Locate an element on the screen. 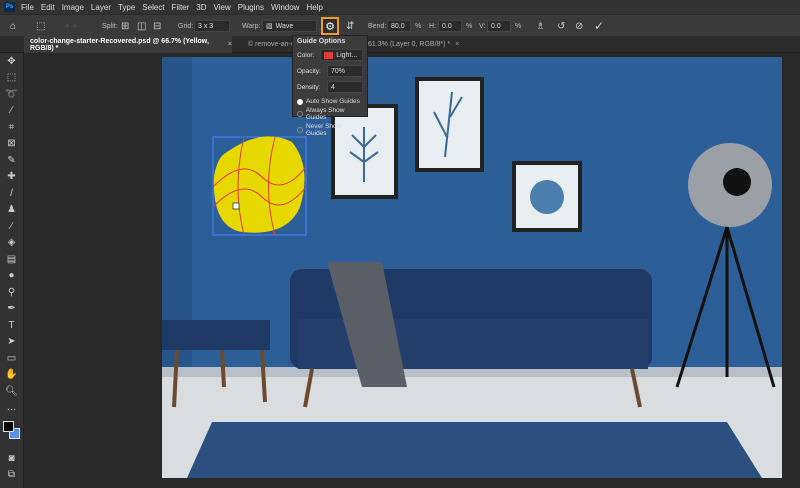 The width and height of the screenshot is (800, 488). eraser-tool-icon: ◈ is located at coordinates (11, 243).